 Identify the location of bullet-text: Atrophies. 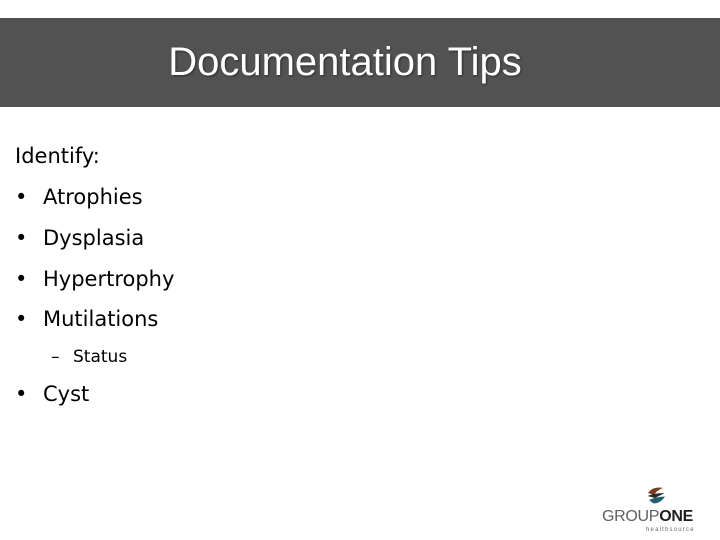
(93, 197).